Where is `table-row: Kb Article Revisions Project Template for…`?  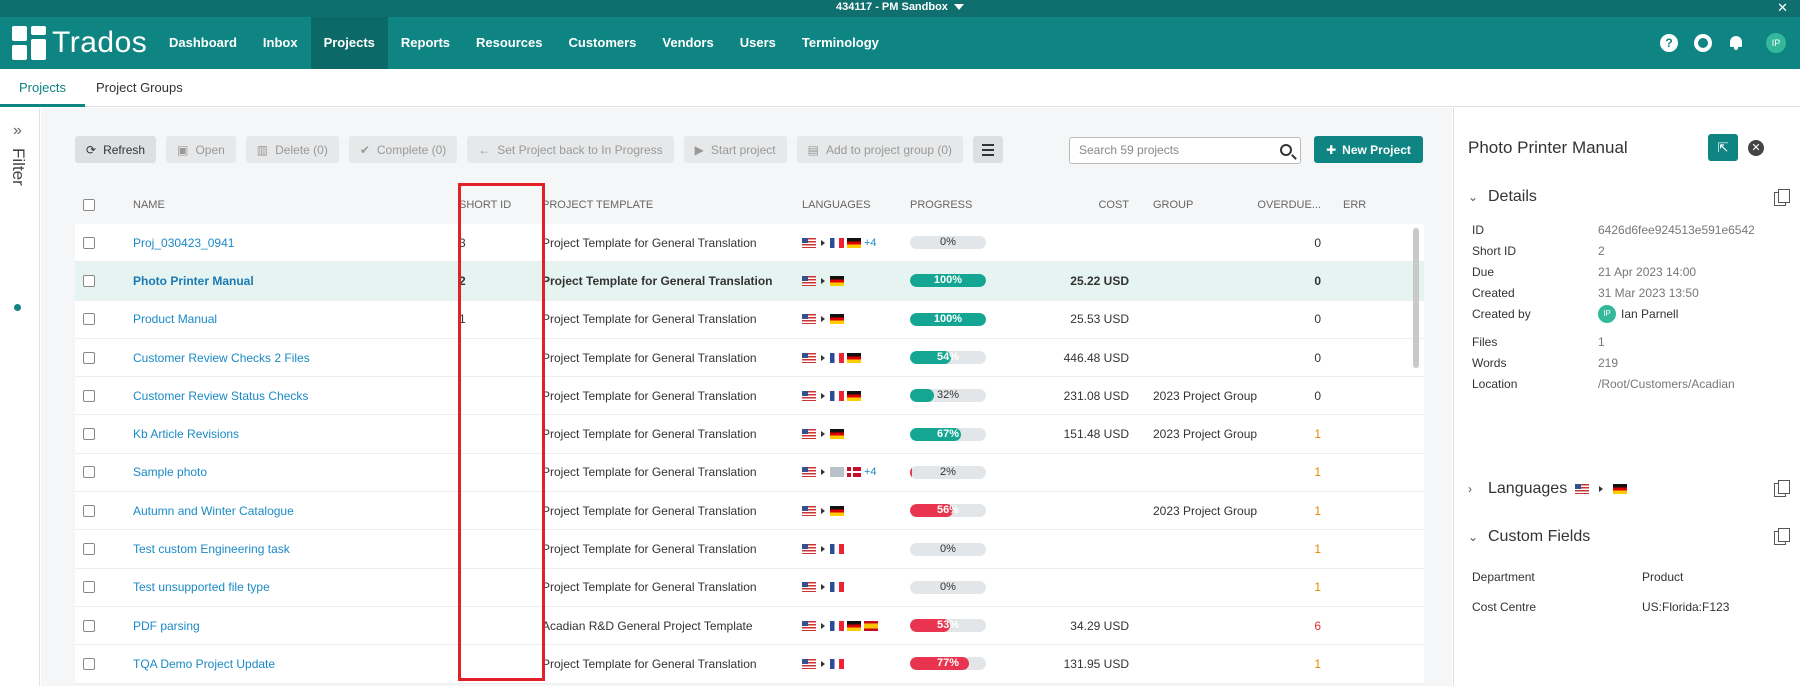
table-row: Kb Article Revisions Project Template for… is located at coordinates (749, 434).